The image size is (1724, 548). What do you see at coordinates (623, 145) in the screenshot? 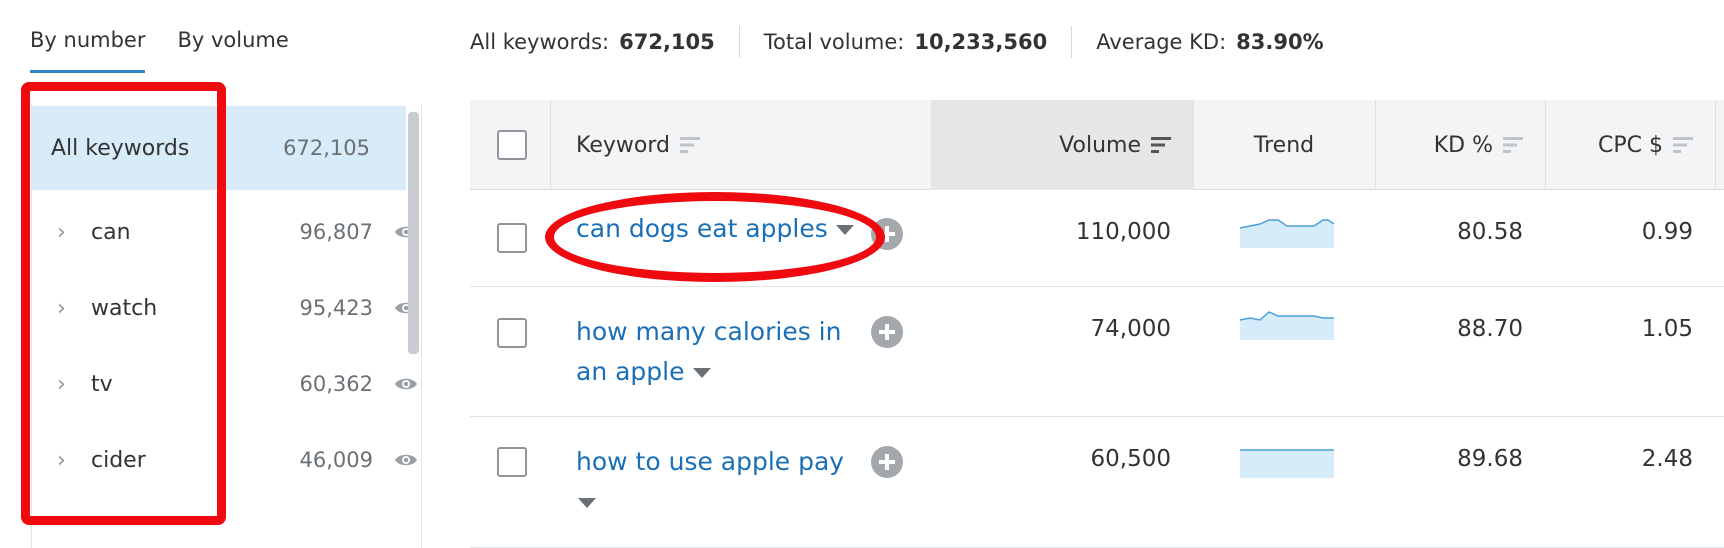
I see `header-label: Keyword` at bounding box center [623, 145].